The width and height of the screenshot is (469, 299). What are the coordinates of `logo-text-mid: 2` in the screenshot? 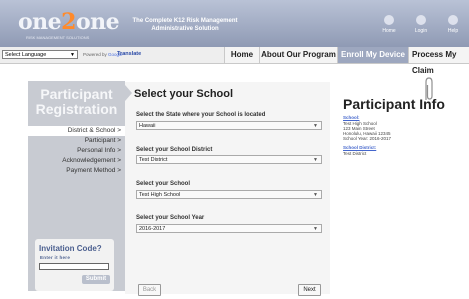 It's located at (68, 22).